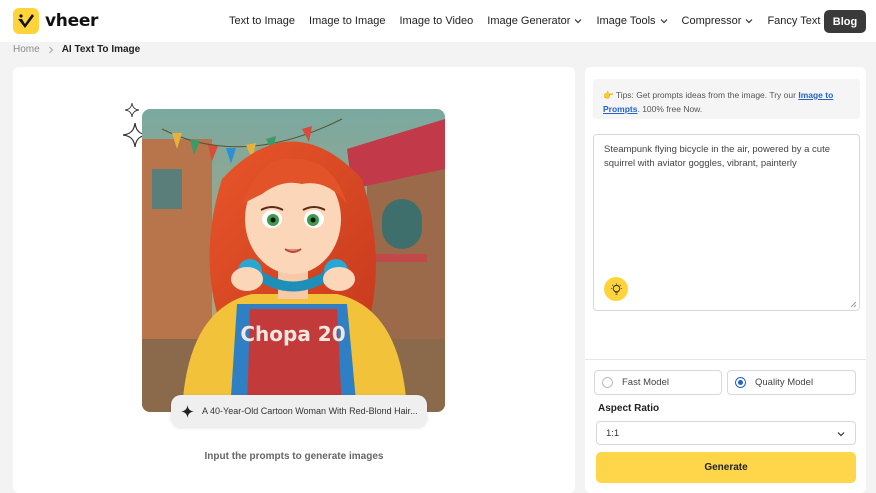 Image resolution: width=876 pixels, height=493 pixels. I want to click on nav-image-to-video: Image to Video, so click(436, 21).